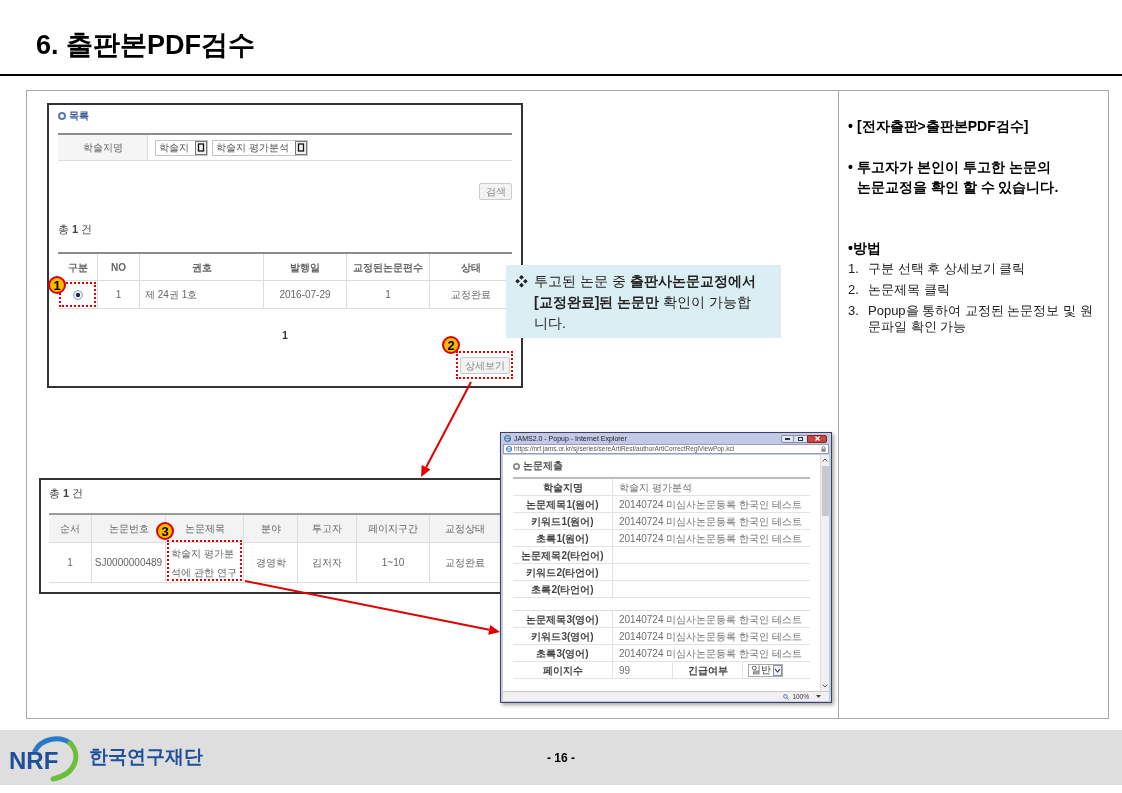  I want to click on journal-select: 학술지, so click(181, 147).